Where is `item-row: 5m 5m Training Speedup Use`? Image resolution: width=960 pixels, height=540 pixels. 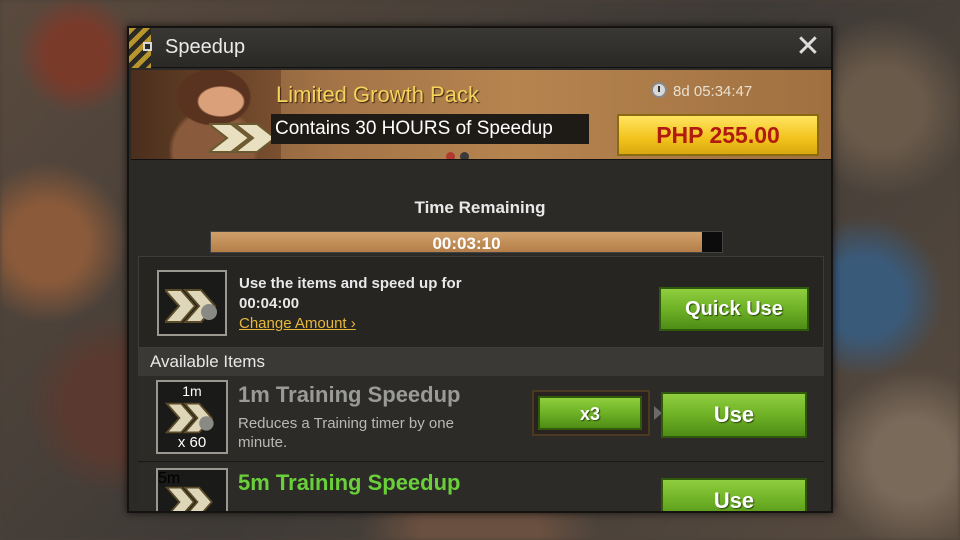
item-row: 5m 5m Training Speedup Use is located at coordinates (481, 487).